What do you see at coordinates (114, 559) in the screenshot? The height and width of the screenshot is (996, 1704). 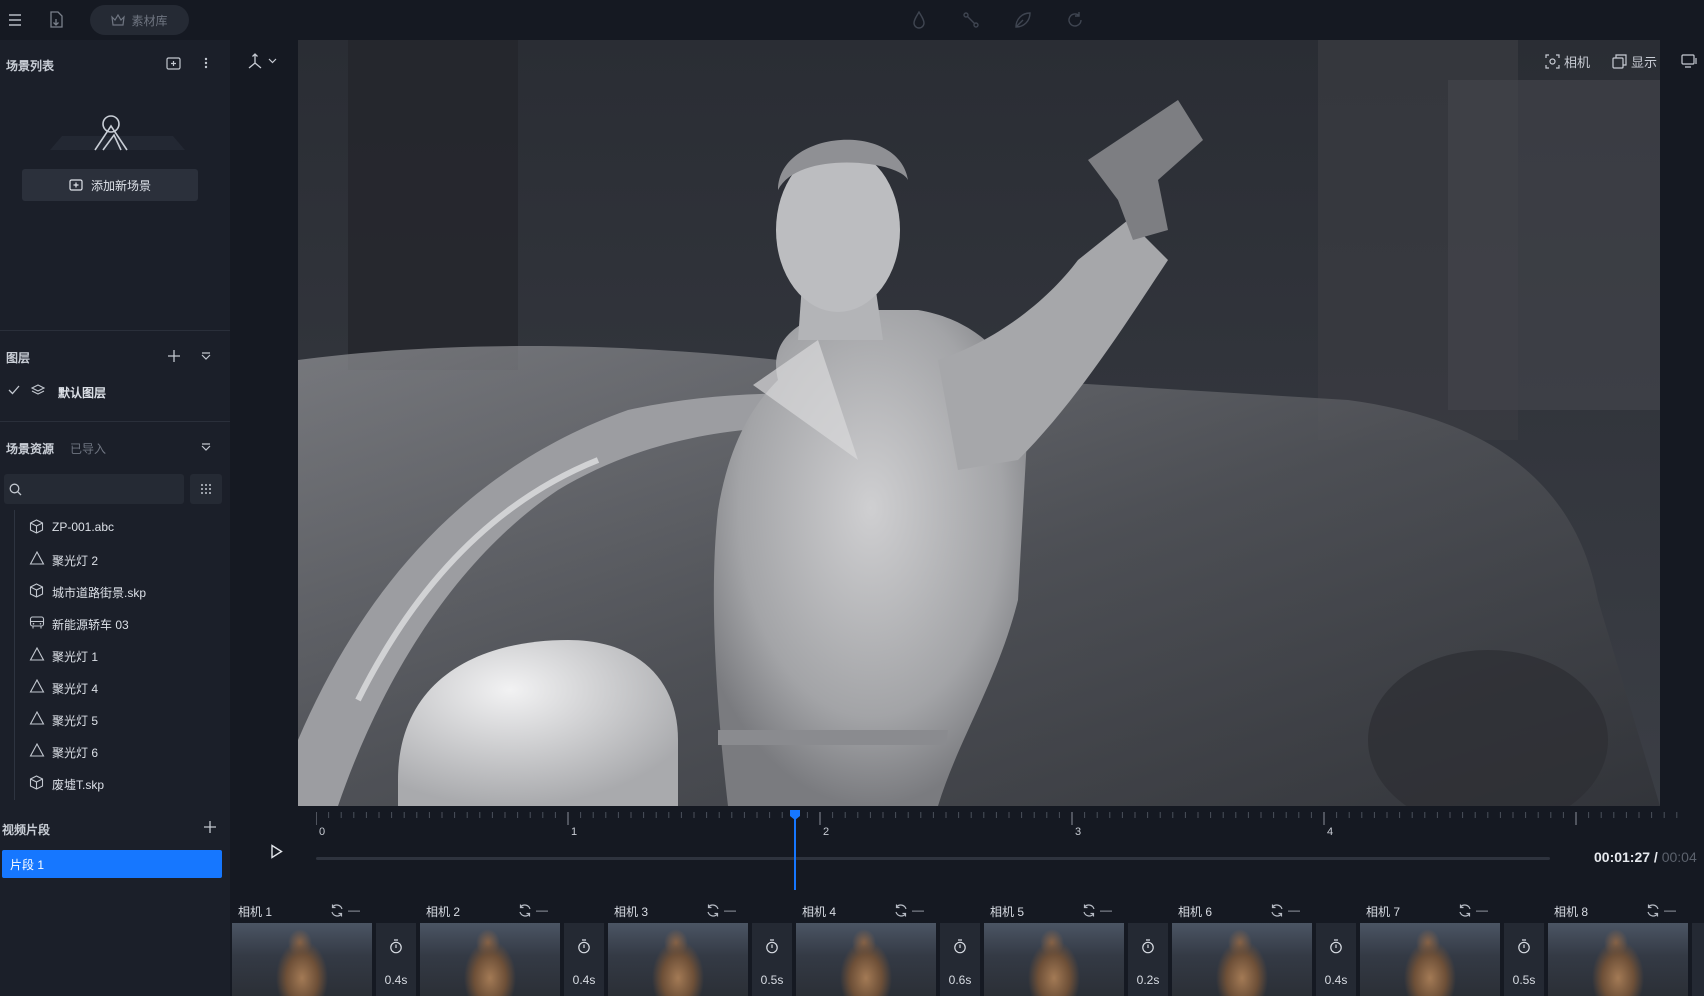 I see `asset-item-spotlight-2: 聚光灯 2` at bounding box center [114, 559].